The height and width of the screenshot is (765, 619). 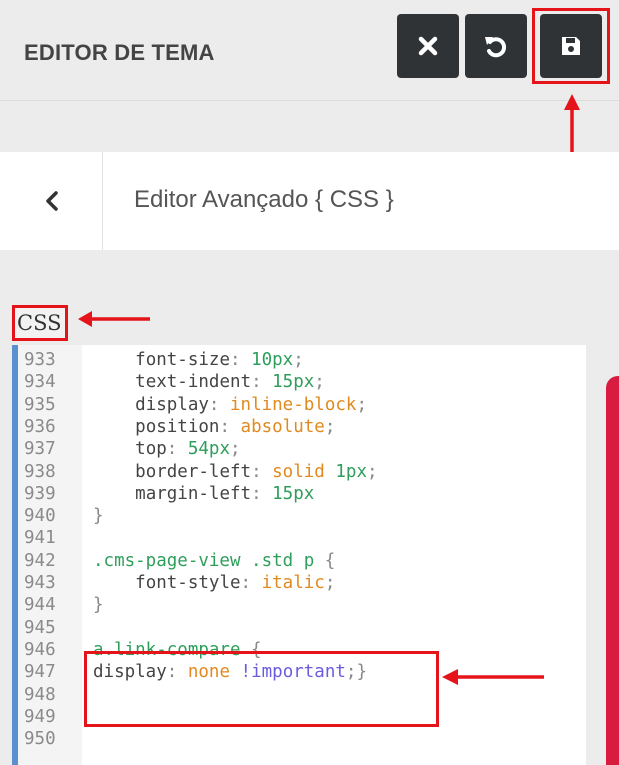 What do you see at coordinates (40, 382) in the screenshot?
I see `line-number: 934` at bounding box center [40, 382].